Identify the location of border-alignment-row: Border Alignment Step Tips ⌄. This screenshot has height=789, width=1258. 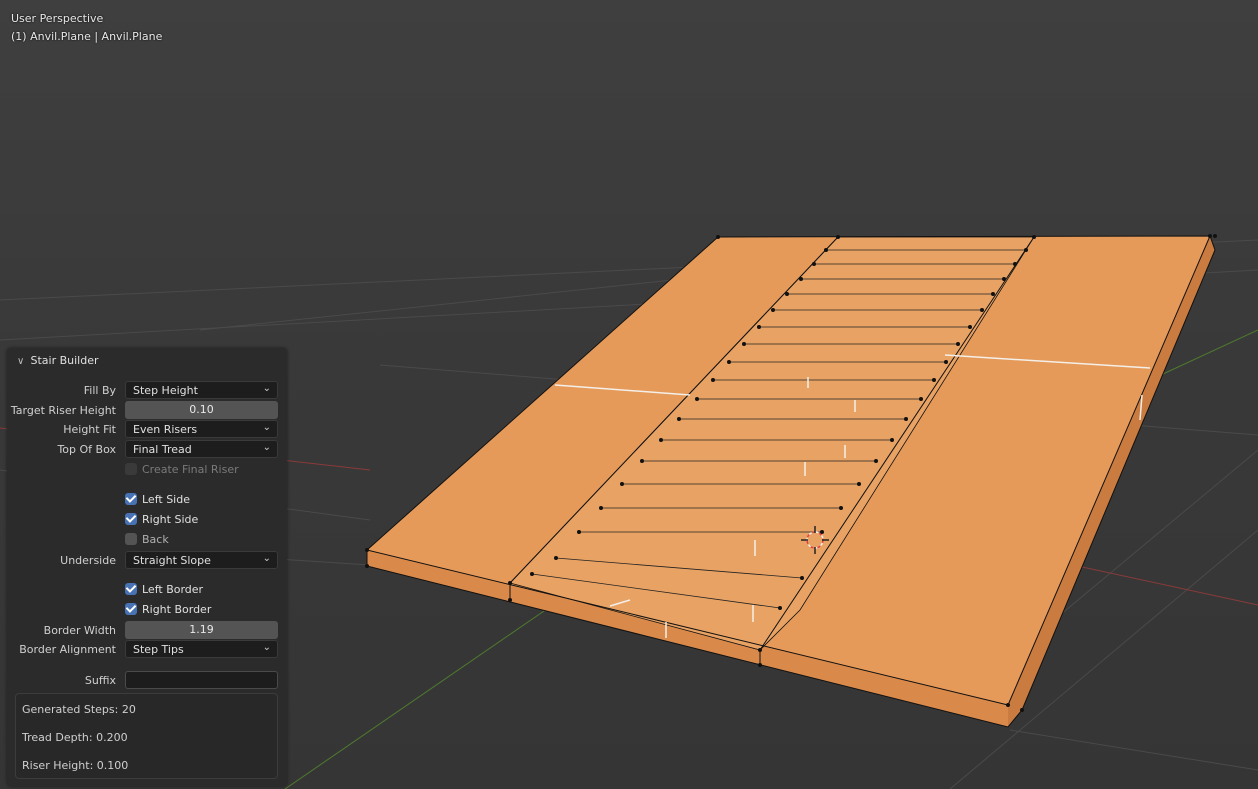
(147, 649).